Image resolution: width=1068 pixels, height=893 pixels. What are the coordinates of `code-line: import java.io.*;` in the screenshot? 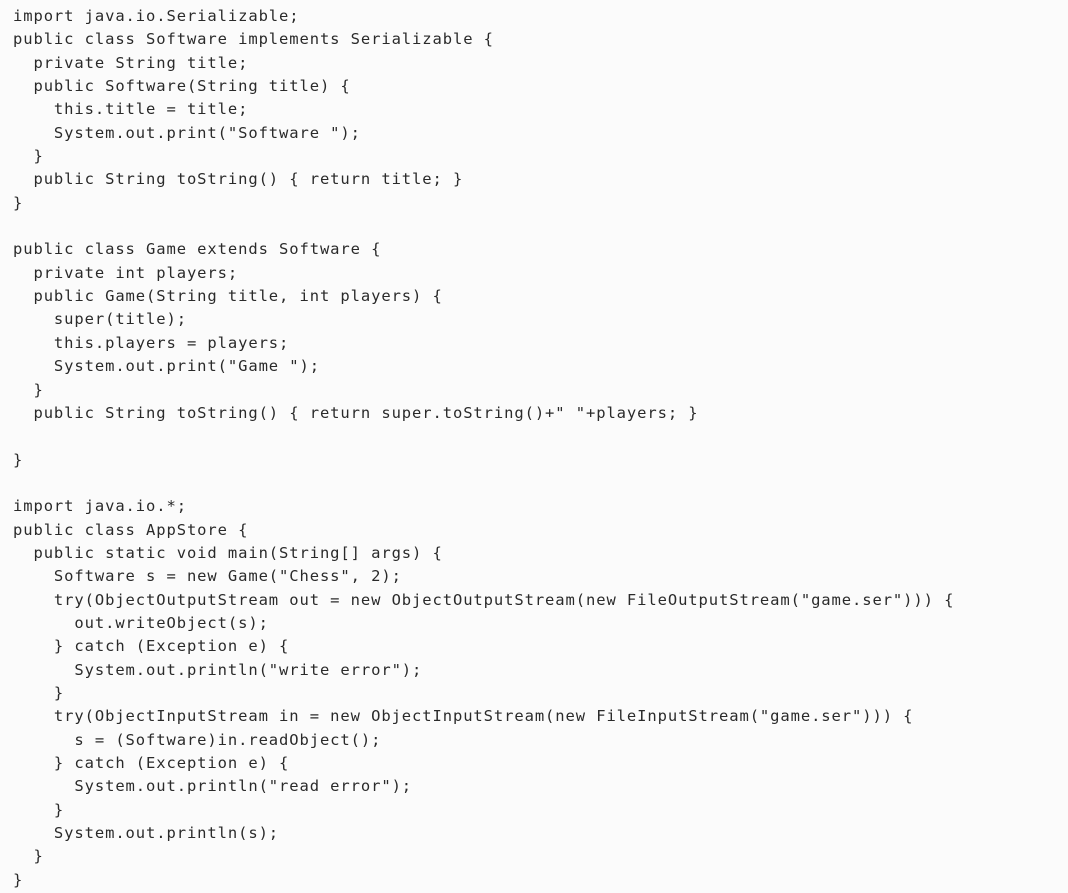 It's located at (100, 506).